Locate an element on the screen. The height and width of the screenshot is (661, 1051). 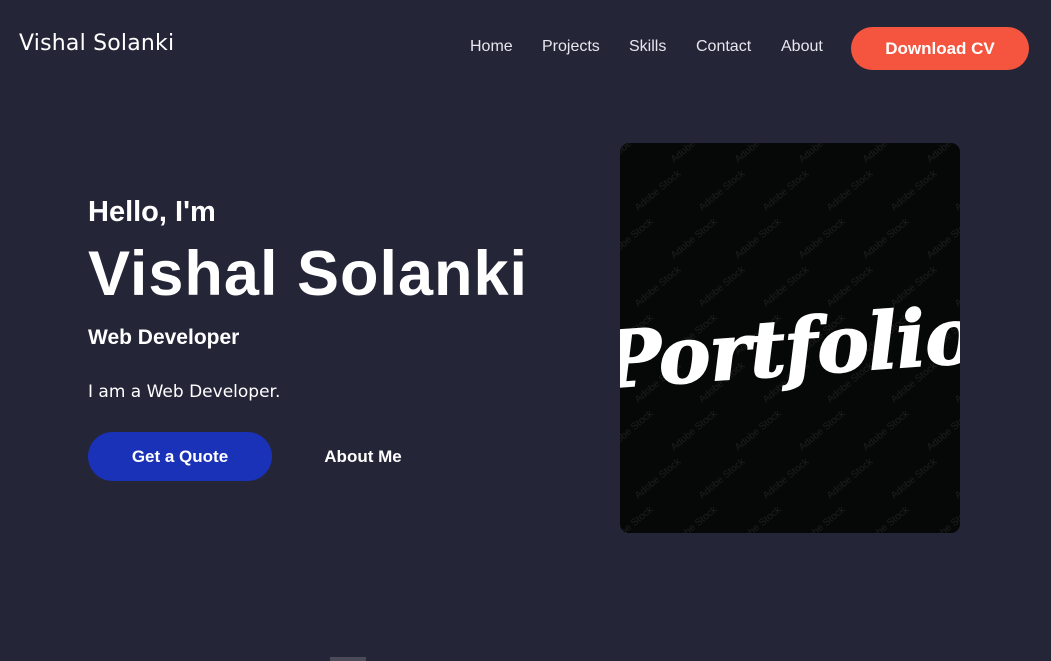
hero-role: Web Developer is located at coordinates (164, 337).